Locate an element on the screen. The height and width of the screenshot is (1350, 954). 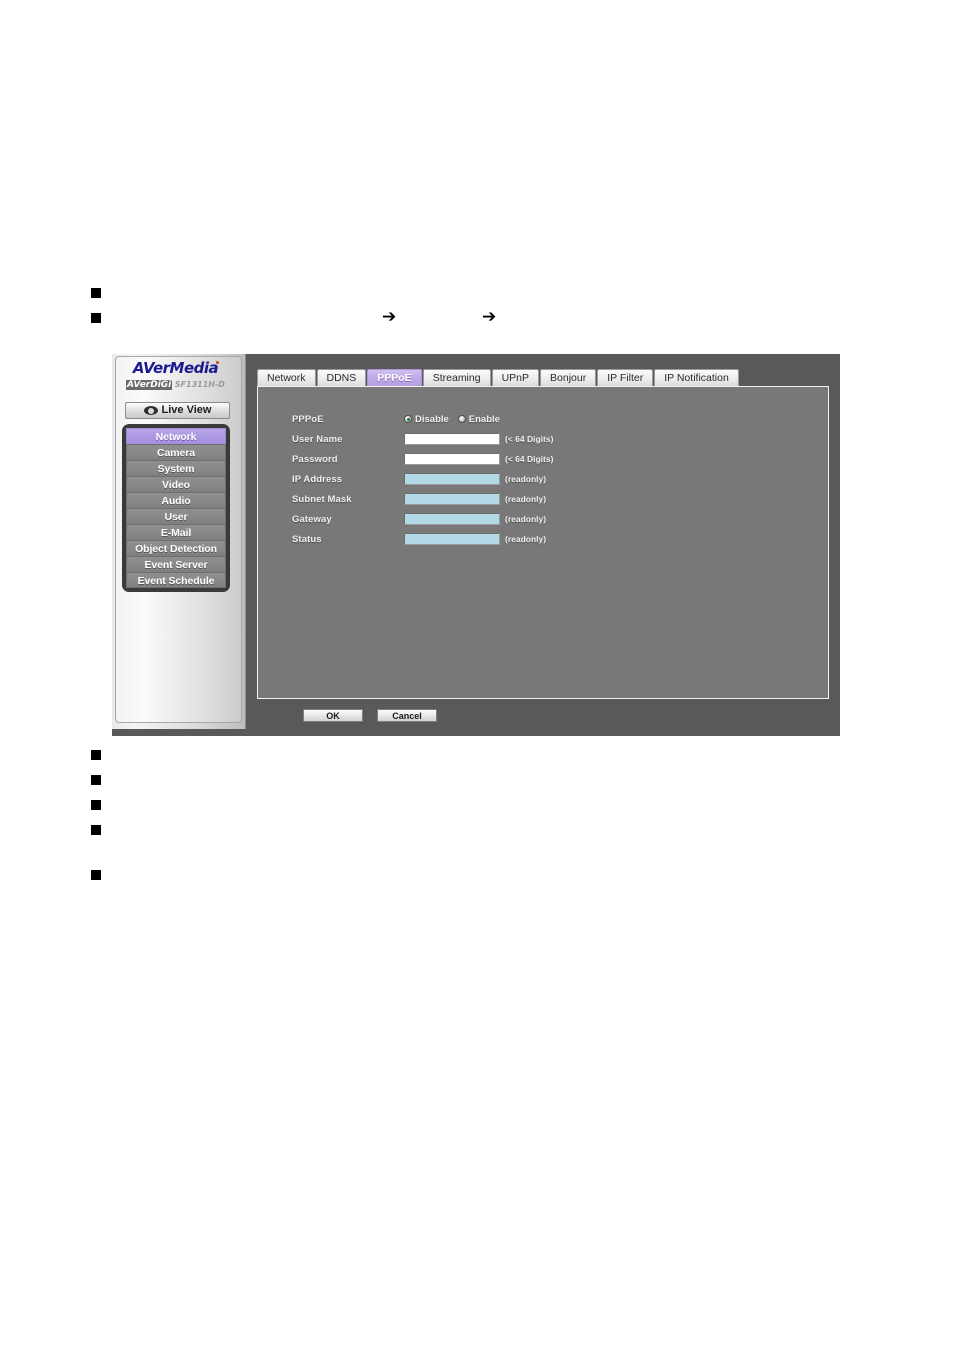
tab-ip-notification: IP Notification is located at coordinates (696, 377).